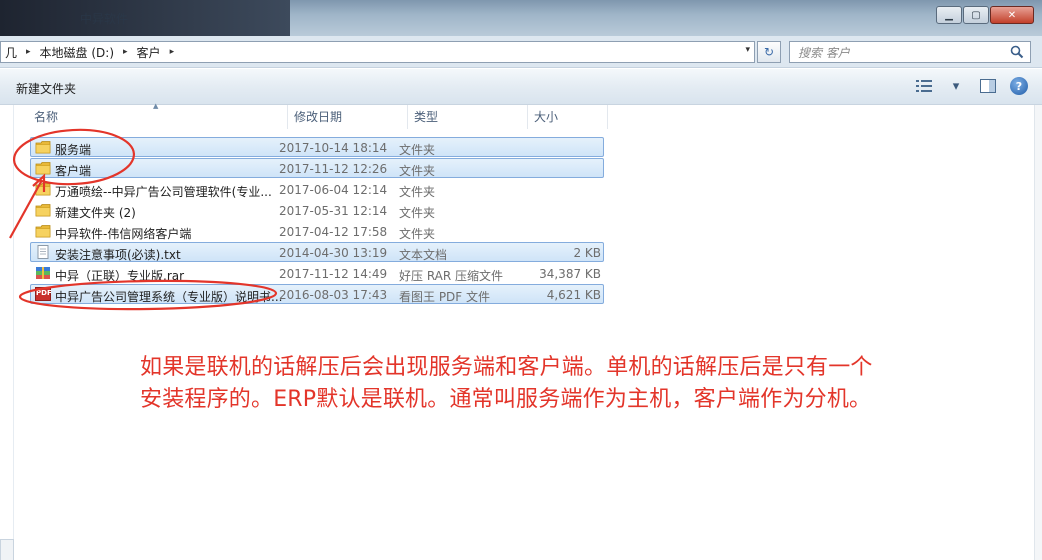 Image resolution: width=1042 pixels, height=560 pixels. I want to click on file-name: 客户端, so click(73, 171).